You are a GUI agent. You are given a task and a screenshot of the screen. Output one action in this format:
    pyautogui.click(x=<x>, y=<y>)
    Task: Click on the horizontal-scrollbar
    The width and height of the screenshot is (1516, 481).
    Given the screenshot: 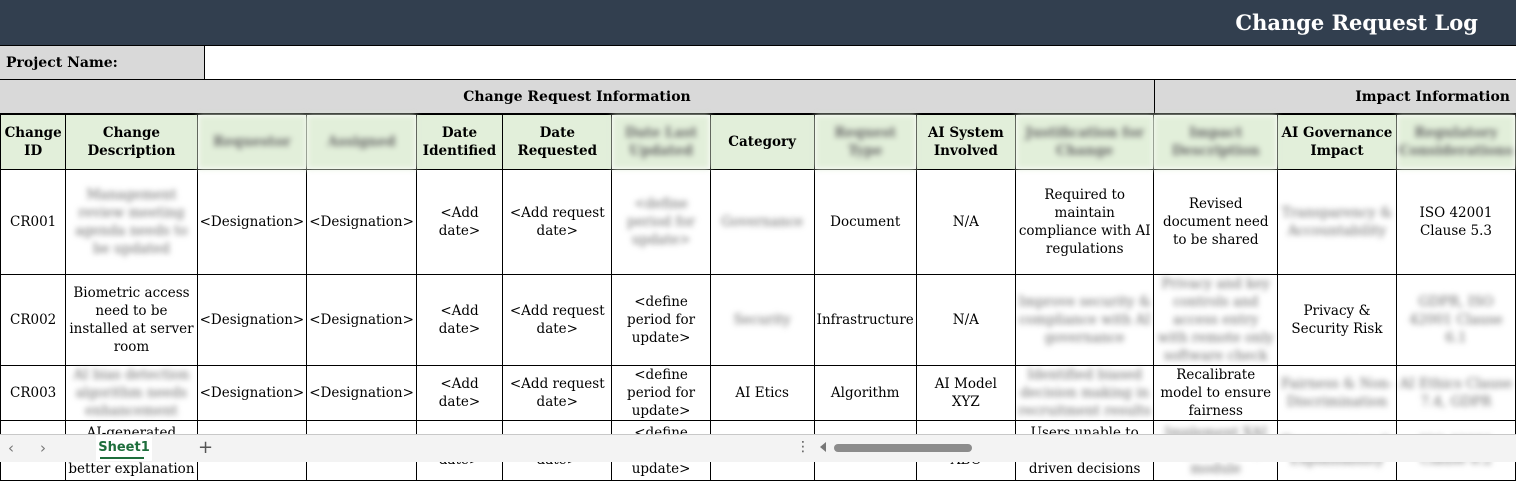 What is the action you would take?
    pyautogui.click(x=903, y=448)
    